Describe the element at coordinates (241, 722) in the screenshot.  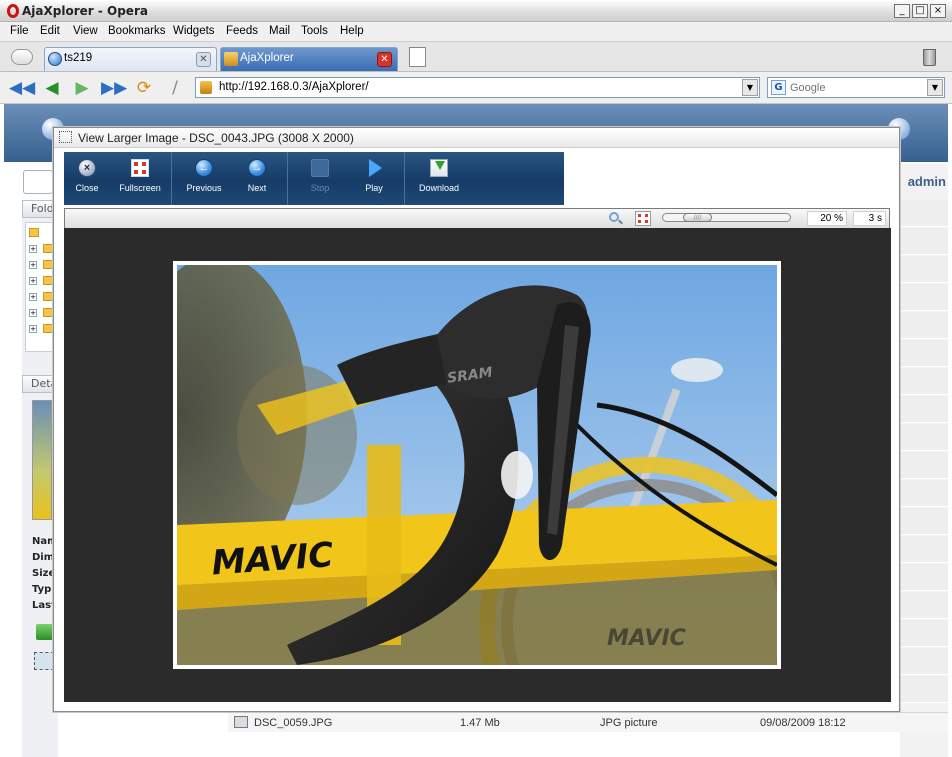
I see `image-file-icon` at that location.